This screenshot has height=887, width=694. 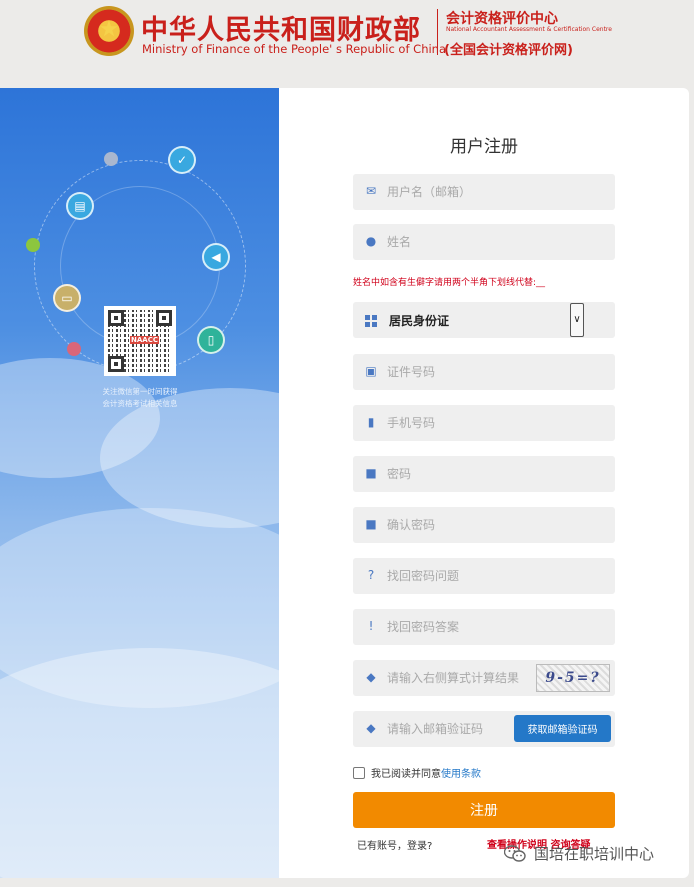 I want to click on shield-check-icon: ✓, so click(x=182, y=160).